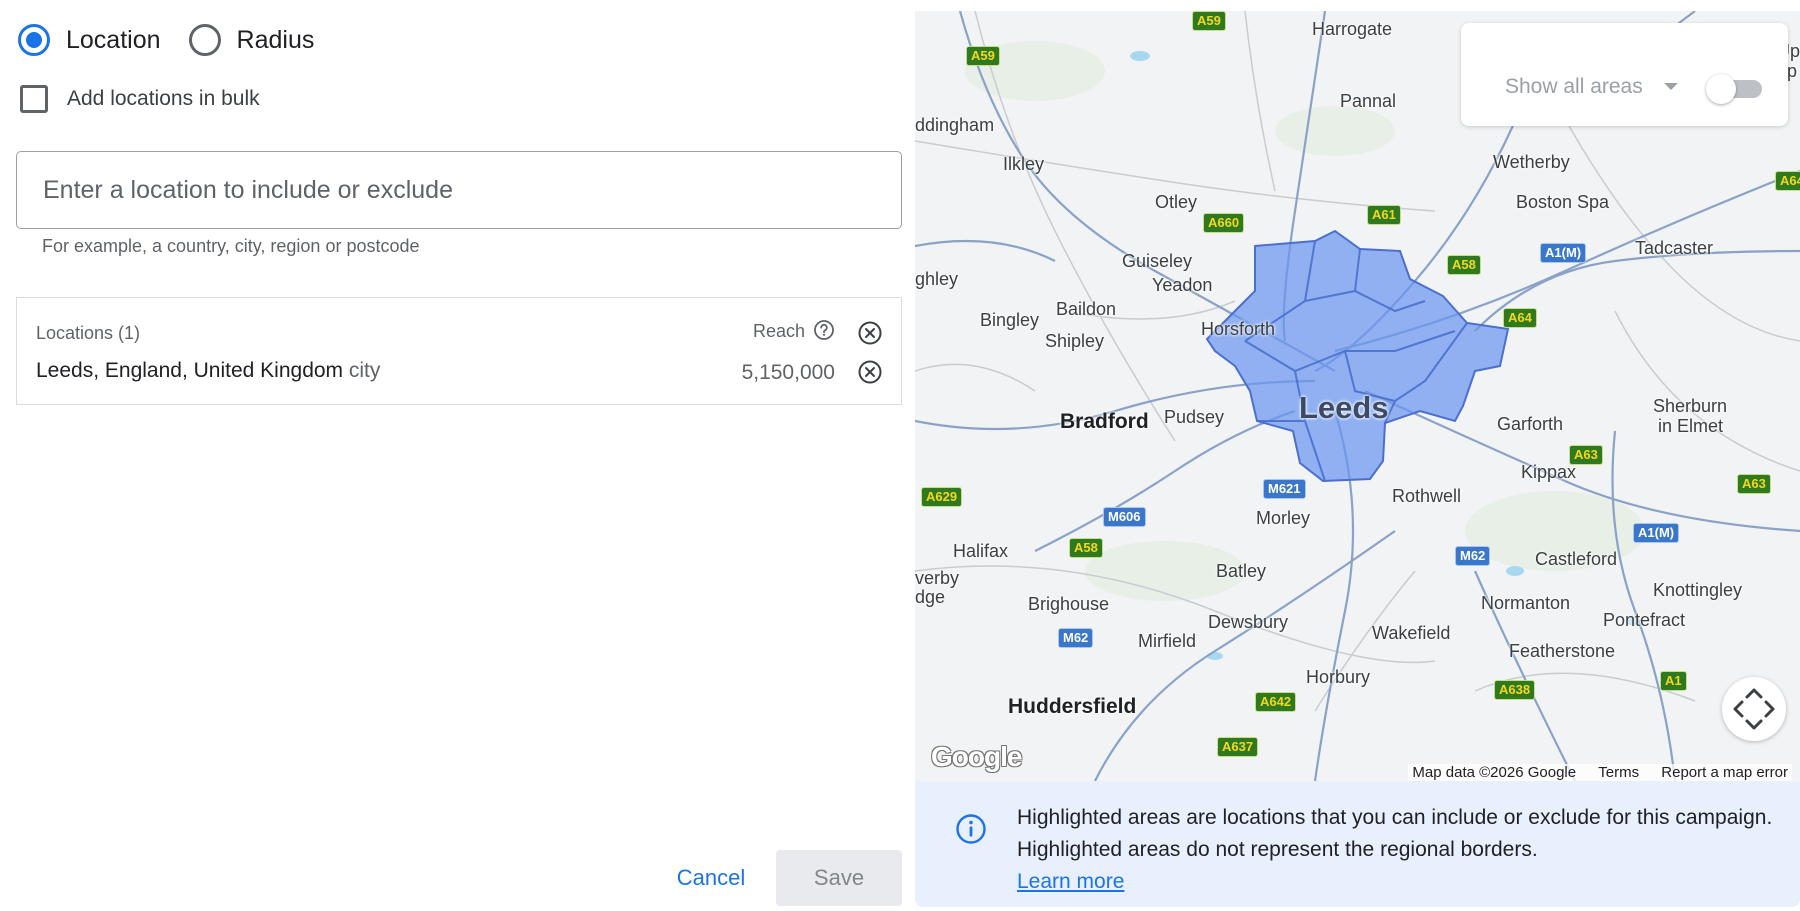 The image size is (1800, 911). I want to click on learn-more-link: Learn more, so click(1070, 881).